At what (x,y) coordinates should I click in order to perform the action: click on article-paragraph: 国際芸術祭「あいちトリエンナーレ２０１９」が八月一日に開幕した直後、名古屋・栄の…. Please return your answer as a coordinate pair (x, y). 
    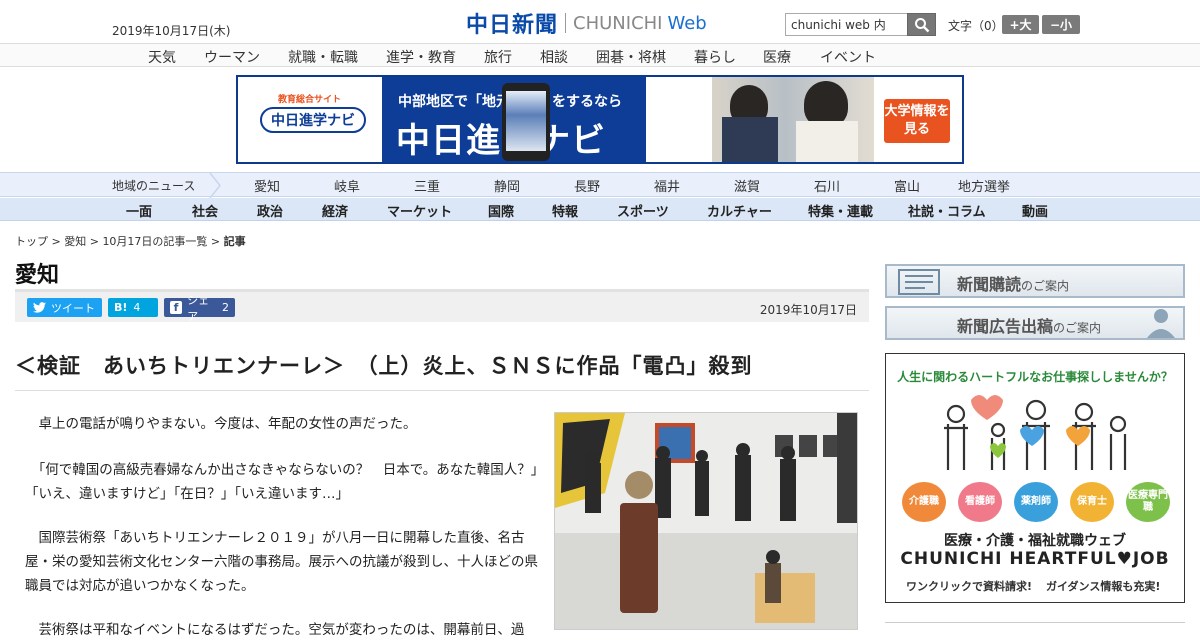
    Looking at the image, I should click on (281, 562).